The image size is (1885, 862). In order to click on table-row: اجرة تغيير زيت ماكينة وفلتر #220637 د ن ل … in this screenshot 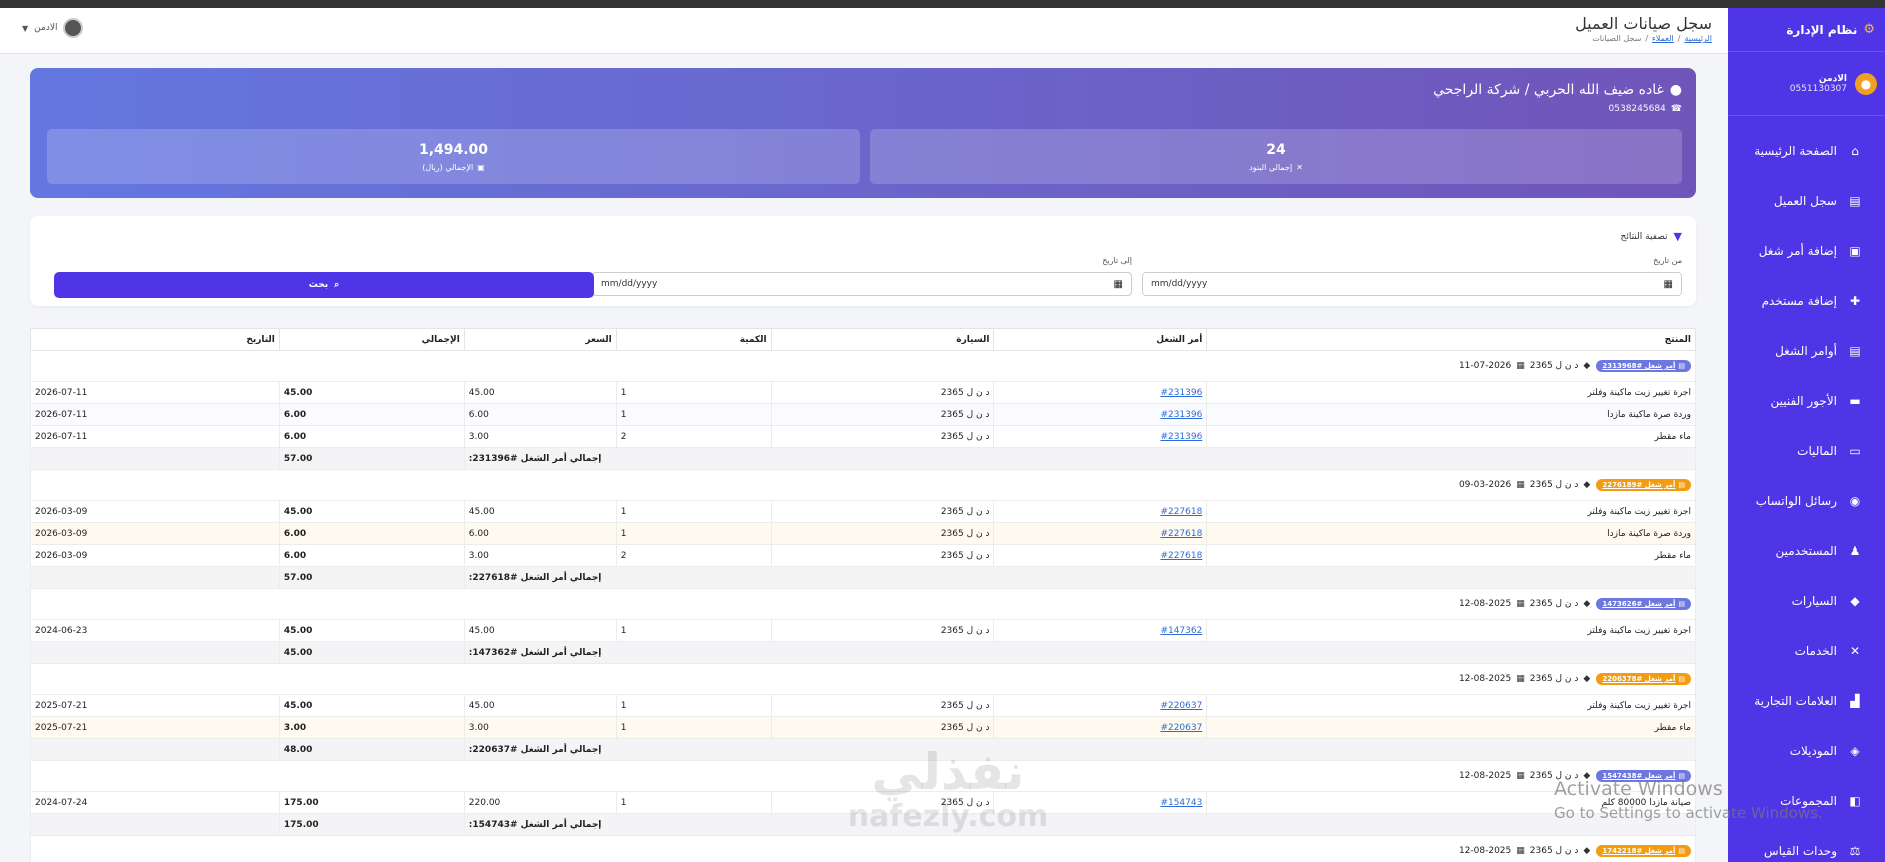, I will do `click(863, 705)`.